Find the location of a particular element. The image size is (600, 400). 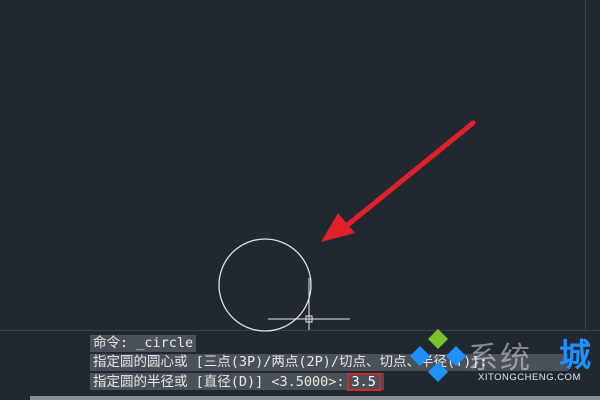

watermark-text: 系统 is located at coordinates (500, 358).